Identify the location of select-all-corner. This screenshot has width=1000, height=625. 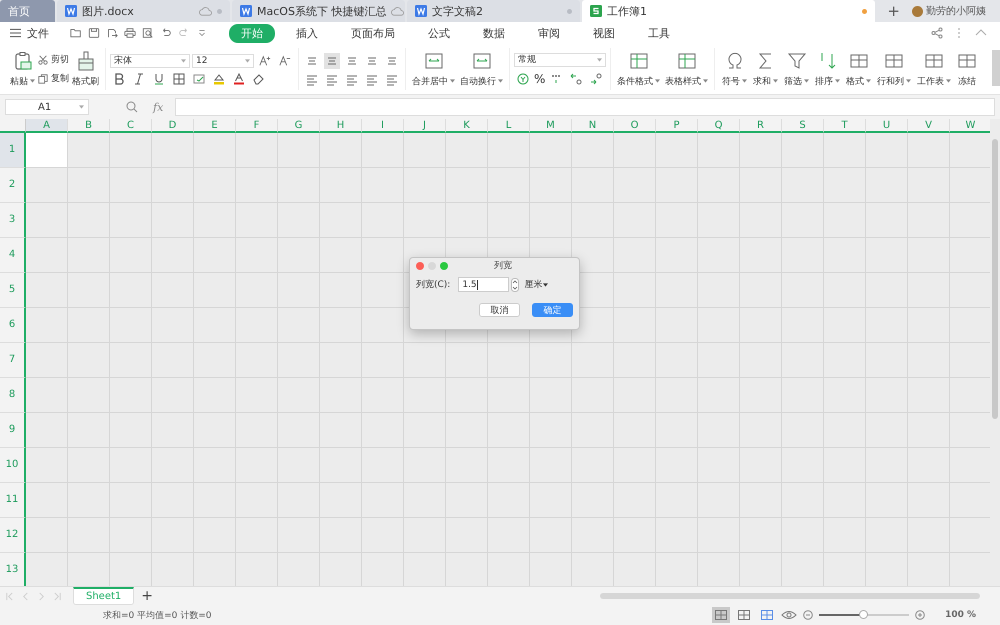
(13, 126).